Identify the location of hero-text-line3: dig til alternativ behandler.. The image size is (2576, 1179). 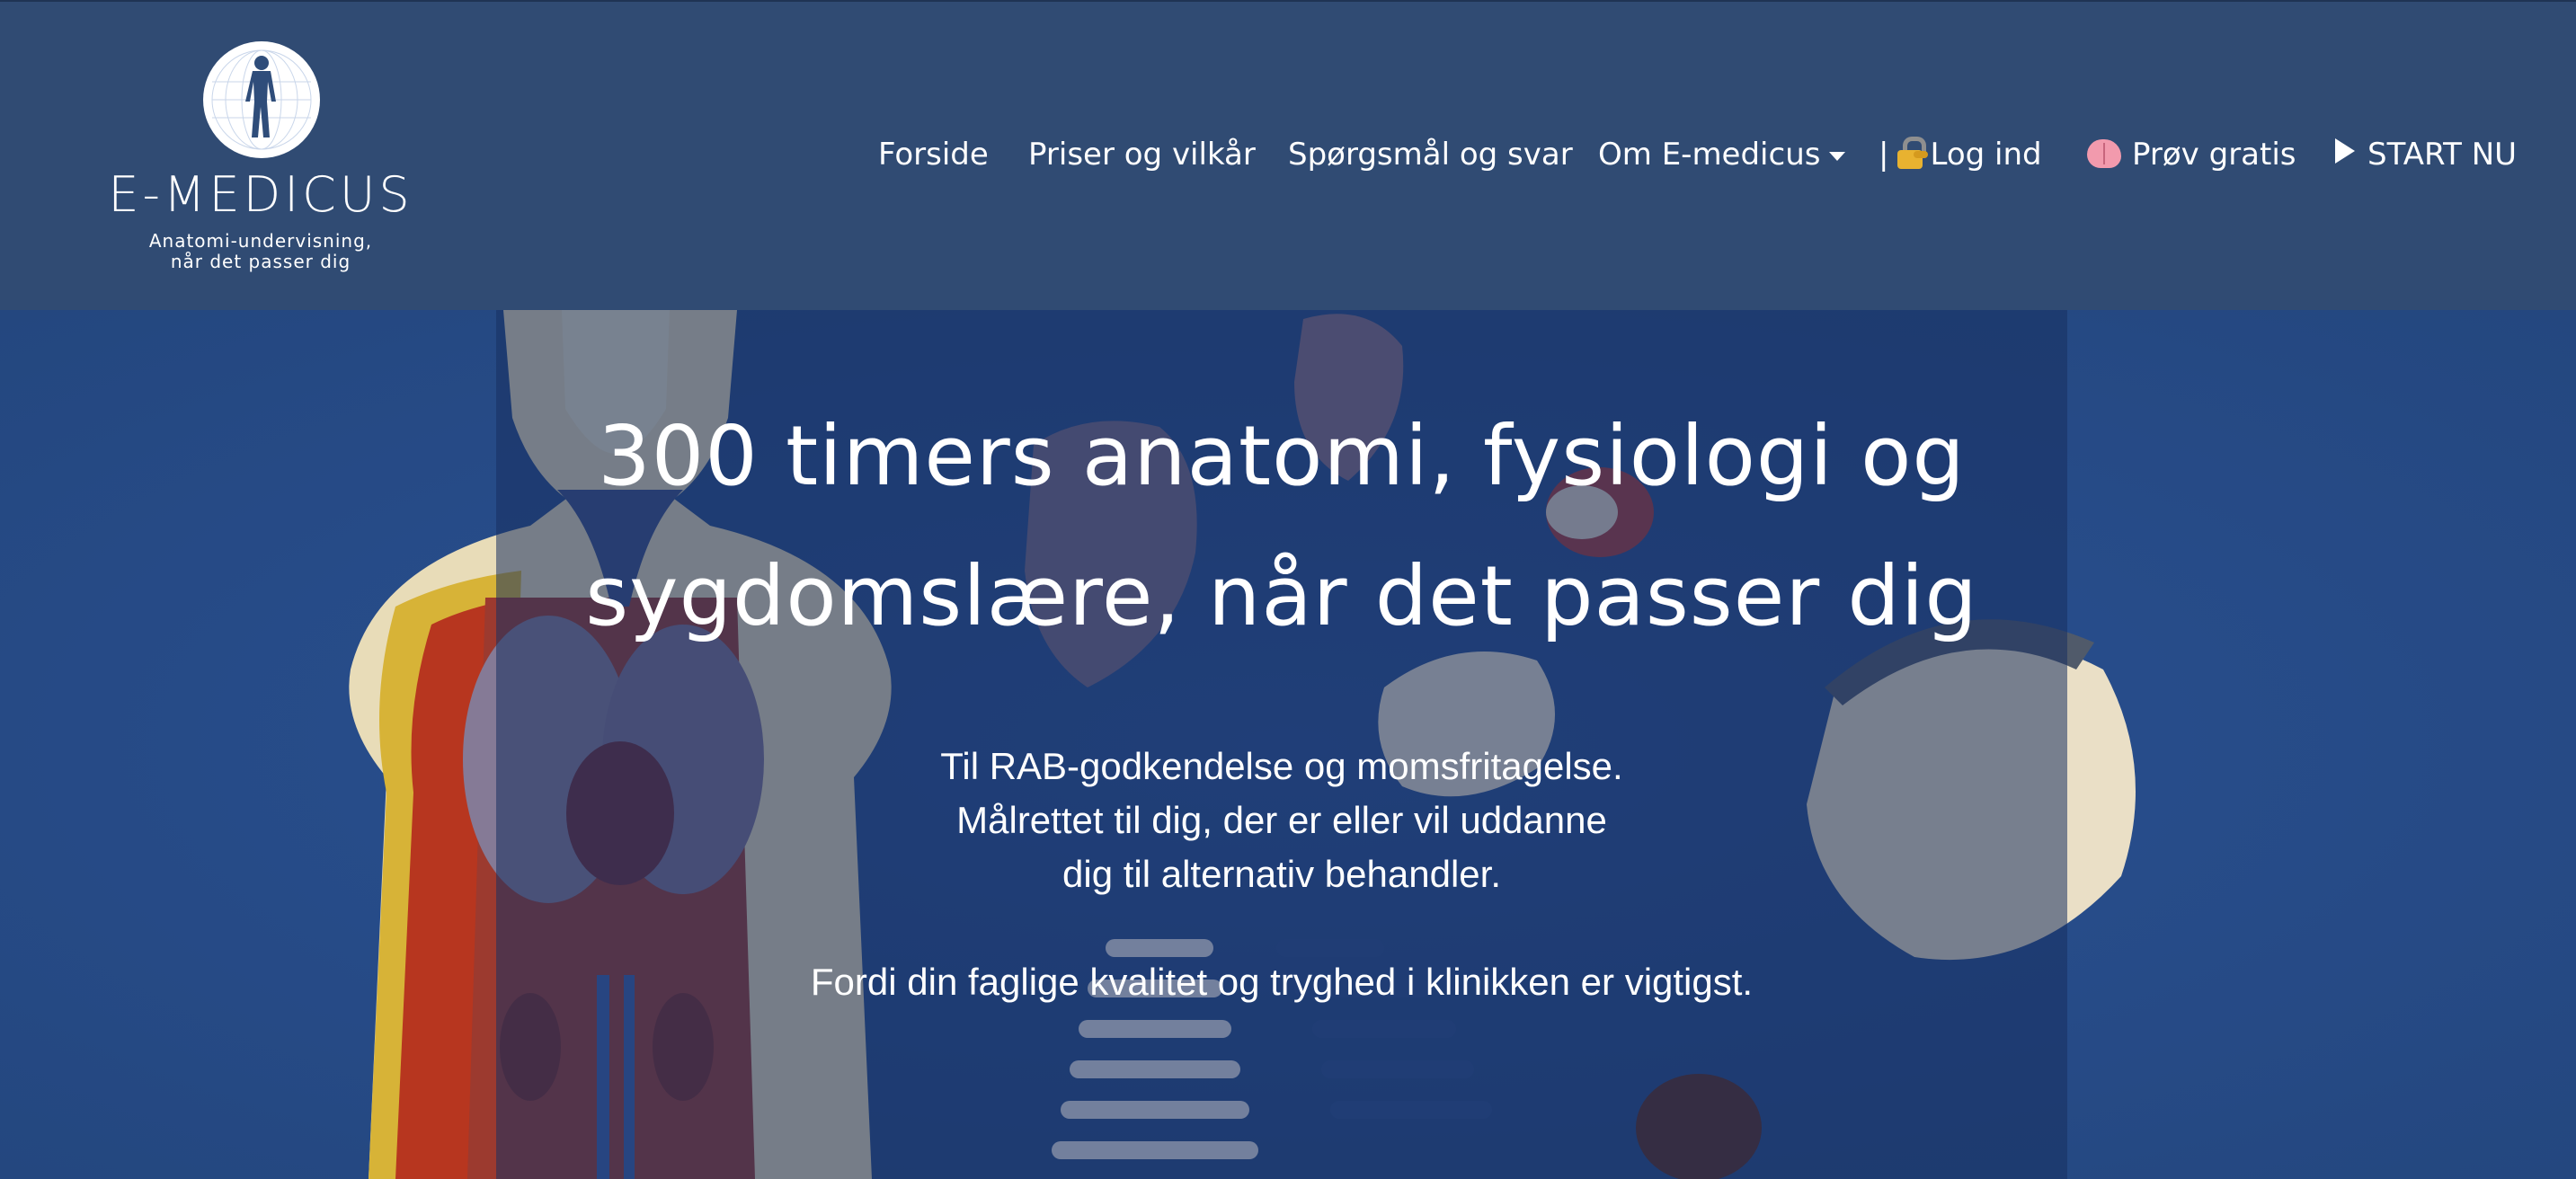
(1281, 874).